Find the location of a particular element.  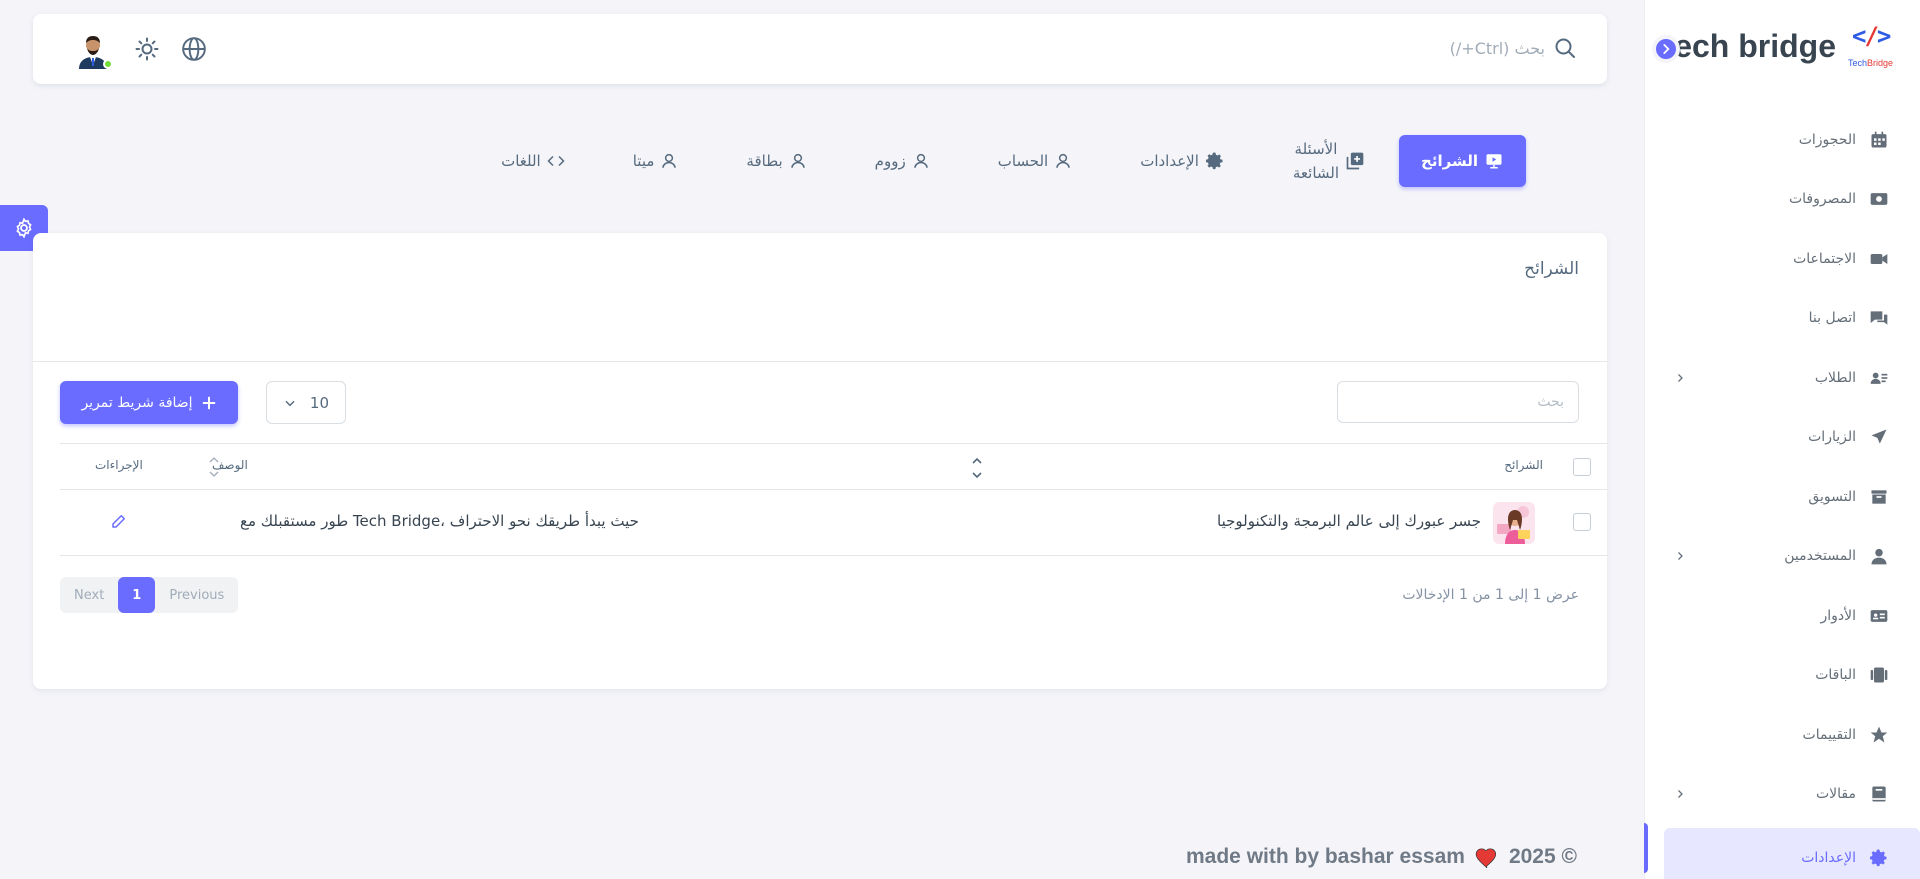

sidebar-item-meetings: الاجتماعات is located at coordinates (1782, 259).